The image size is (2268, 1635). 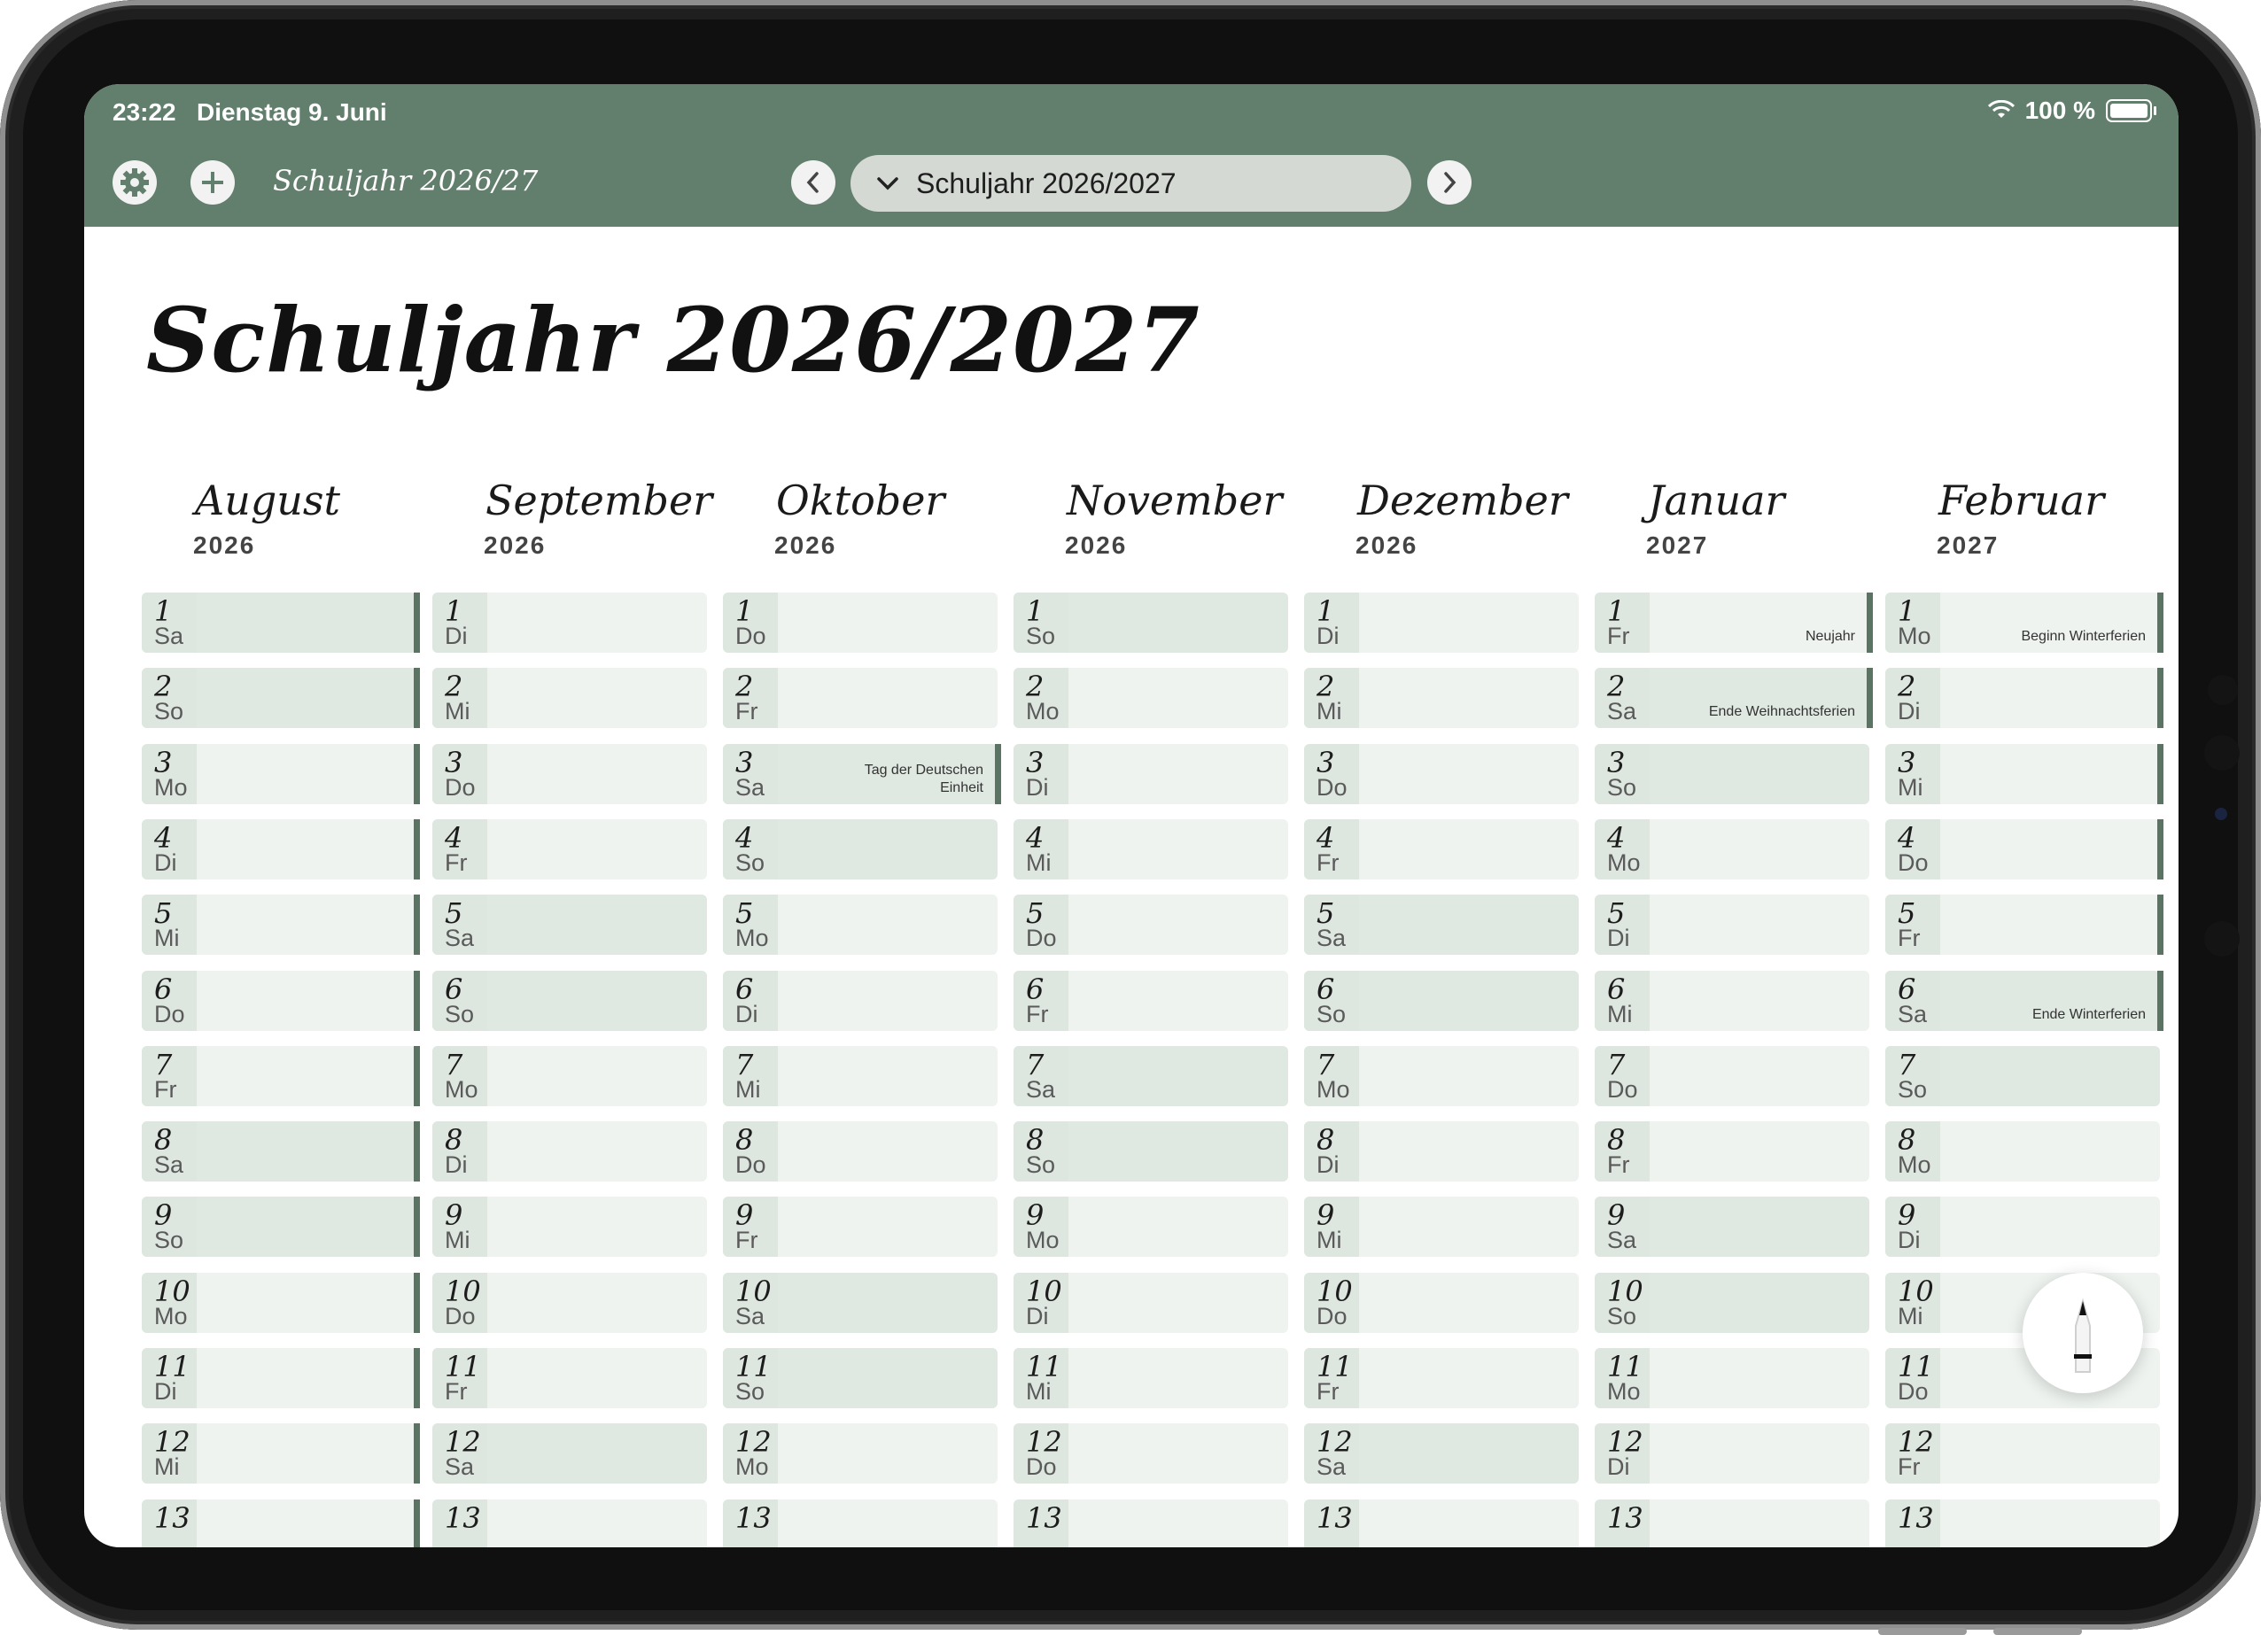 What do you see at coordinates (860, 1454) in the screenshot?
I see `day-cell: 12 Mo` at bounding box center [860, 1454].